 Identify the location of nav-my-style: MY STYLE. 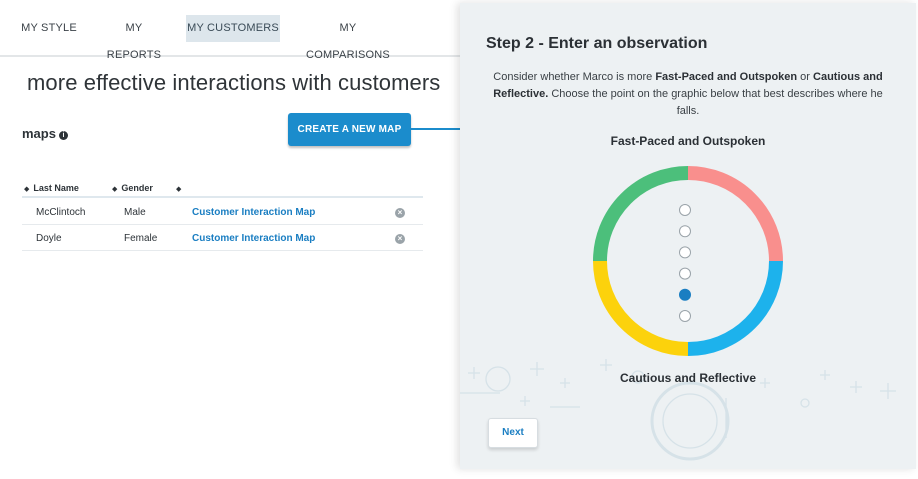
(49, 28).